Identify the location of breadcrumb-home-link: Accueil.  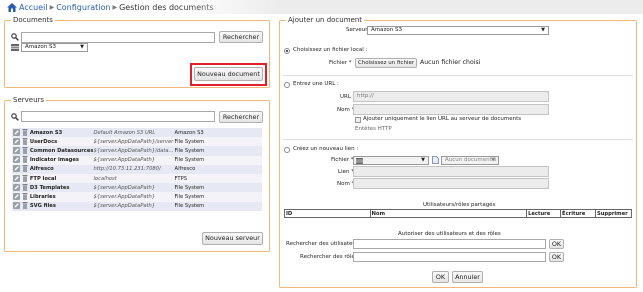
(33, 7).